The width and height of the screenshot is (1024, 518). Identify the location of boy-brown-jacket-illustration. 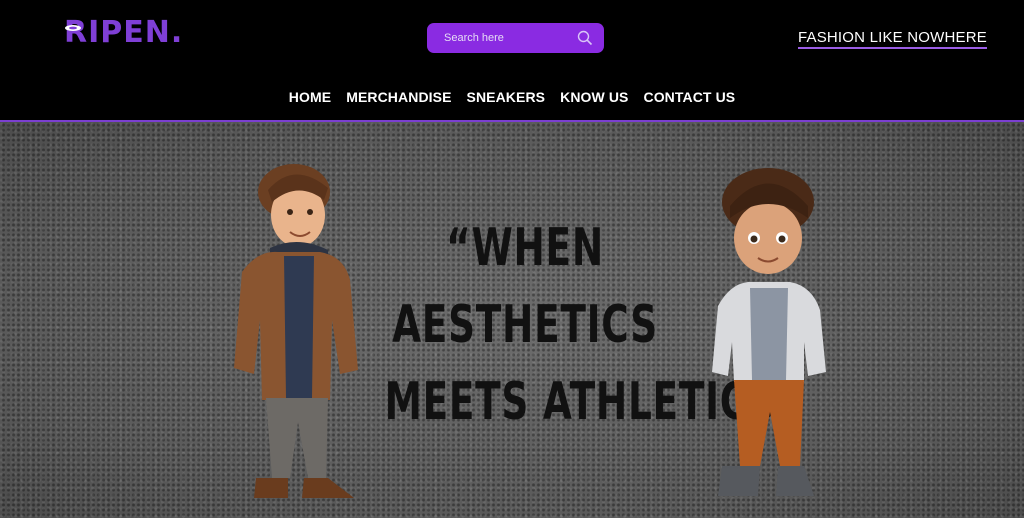
(296, 331).